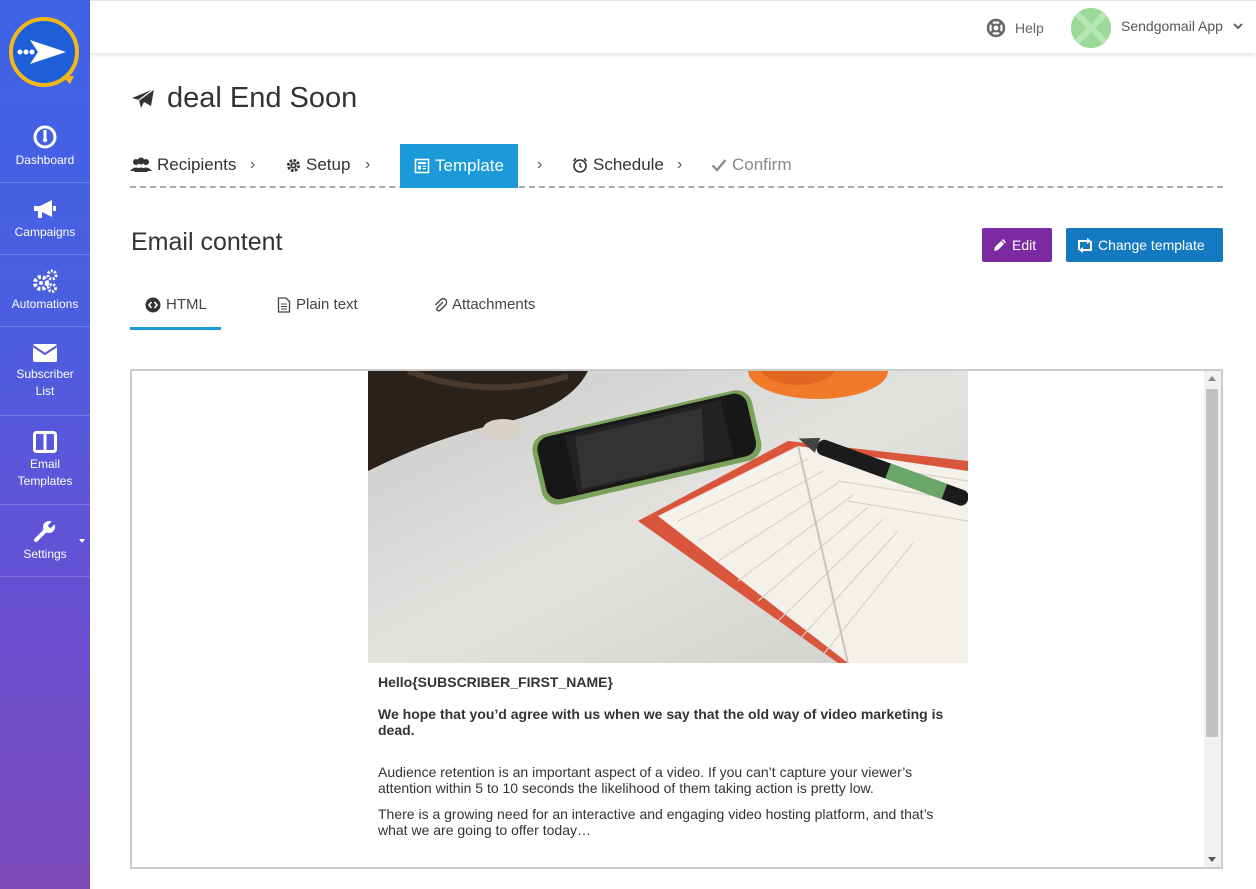 This screenshot has height=889, width=1256. What do you see at coordinates (1151, 245) in the screenshot?
I see `change-template-label: Change template` at bounding box center [1151, 245].